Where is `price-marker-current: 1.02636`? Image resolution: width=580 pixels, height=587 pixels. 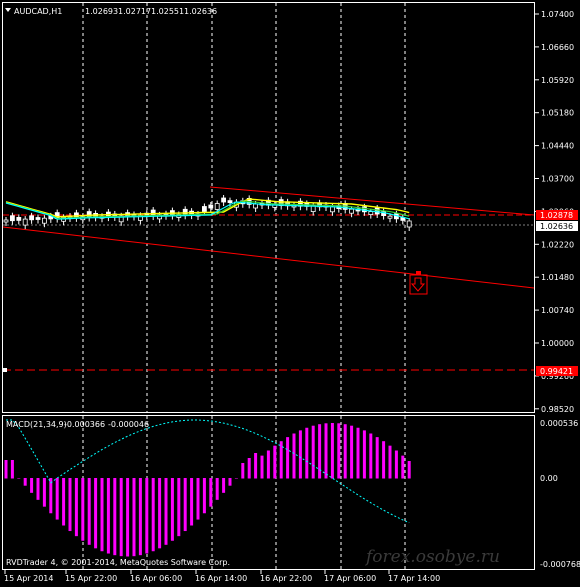
price-marker-current: 1.02636 is located at coordinates (557, 226).